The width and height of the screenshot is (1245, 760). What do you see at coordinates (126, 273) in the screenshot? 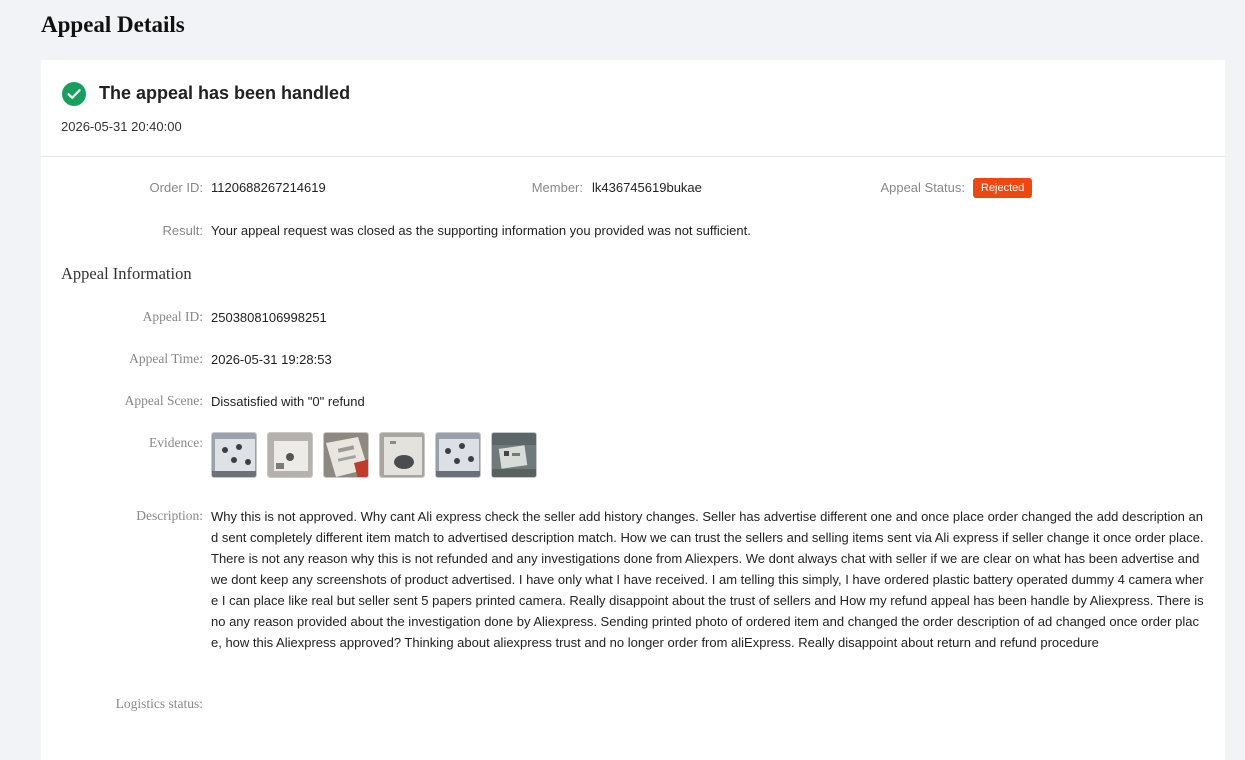
I see `section-title-appeal-information: Appeal Information` at bounding box center [126, 273].